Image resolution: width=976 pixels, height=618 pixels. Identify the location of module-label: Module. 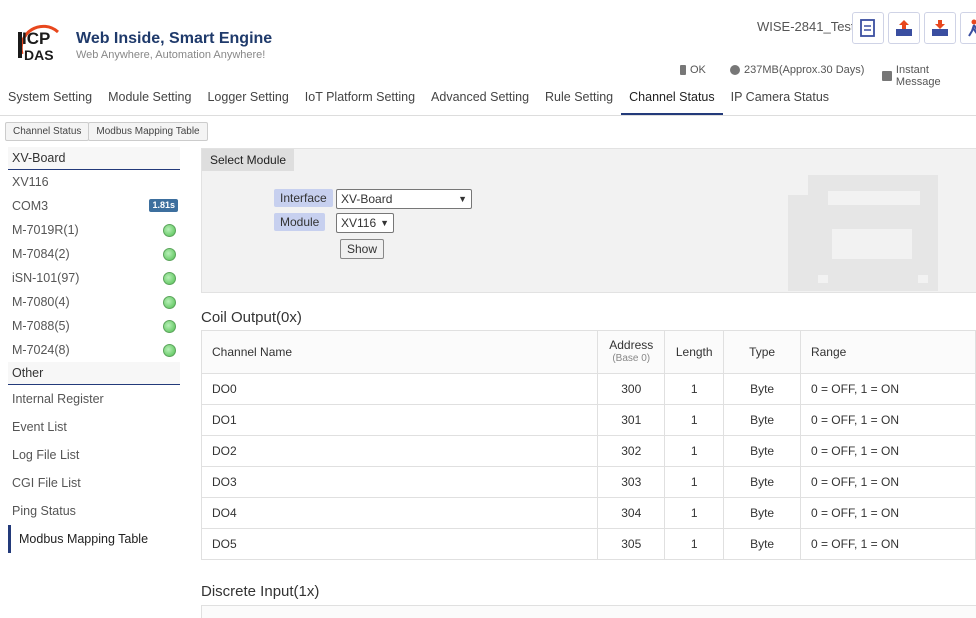
(299, 222).